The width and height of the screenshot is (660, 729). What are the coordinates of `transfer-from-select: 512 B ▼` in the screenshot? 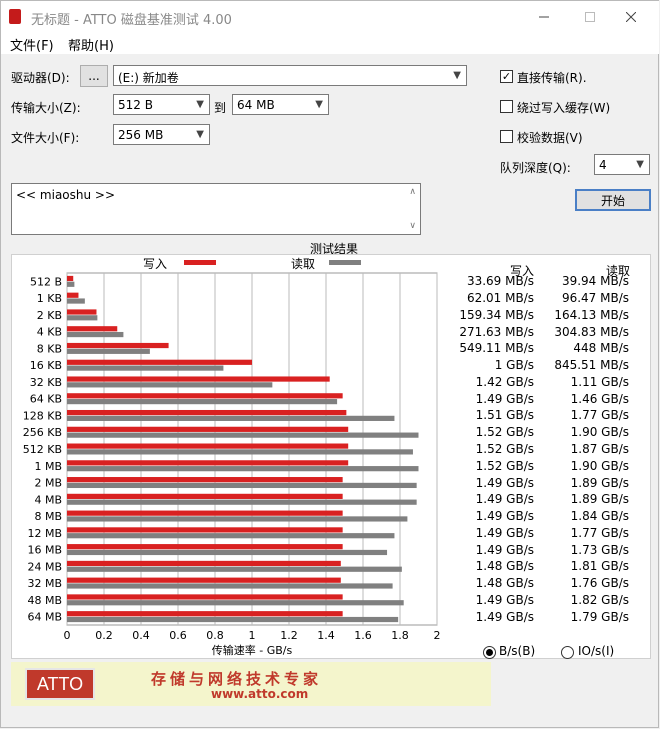 It's located at (161, 104).